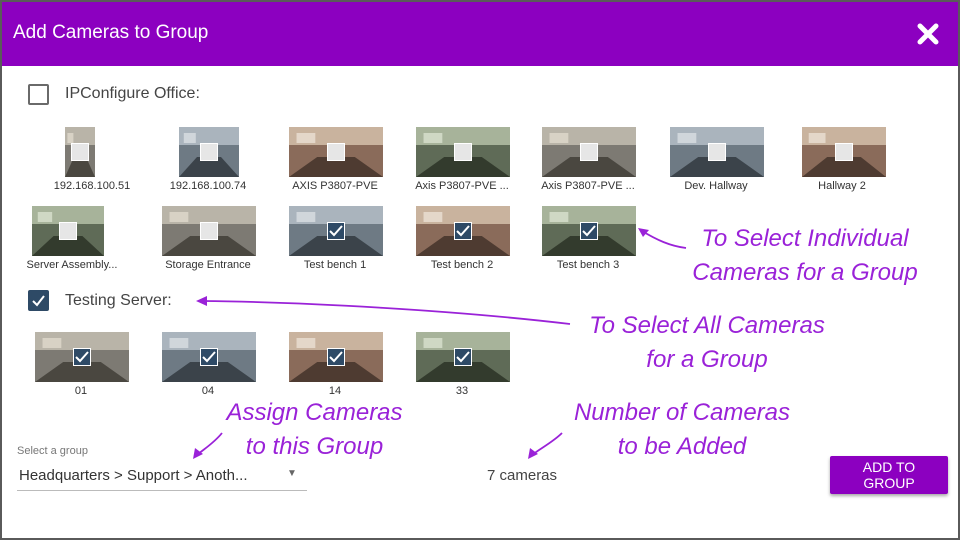 This screenshot has height=540, width=960. What do you see at coordinates (682, 446) in the screenshot?
I see `annotation-line: to be Added` at bounding box center [682, 446].